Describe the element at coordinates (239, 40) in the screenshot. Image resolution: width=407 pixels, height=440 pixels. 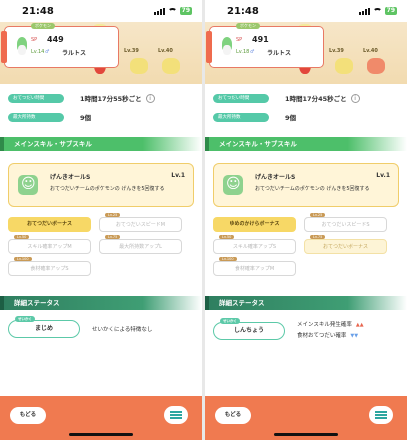
I see `sp-label: SP` at that location.